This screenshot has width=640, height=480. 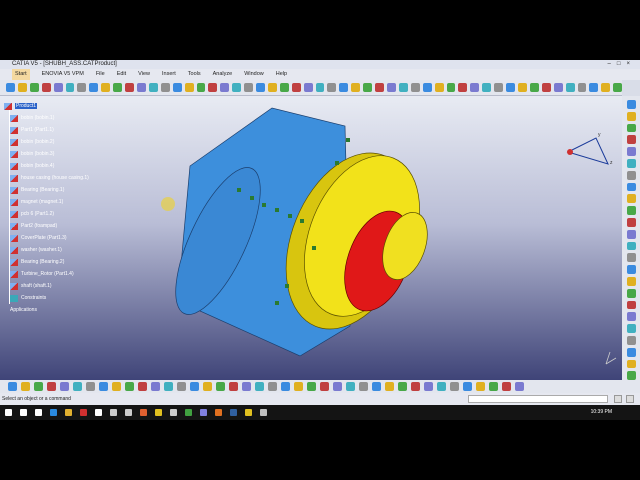 What do you see at coordinates (46, 190) in the screenshot?
I see `tree-item: Bearing (Bearing.1)` at bounding box center [46, 190].